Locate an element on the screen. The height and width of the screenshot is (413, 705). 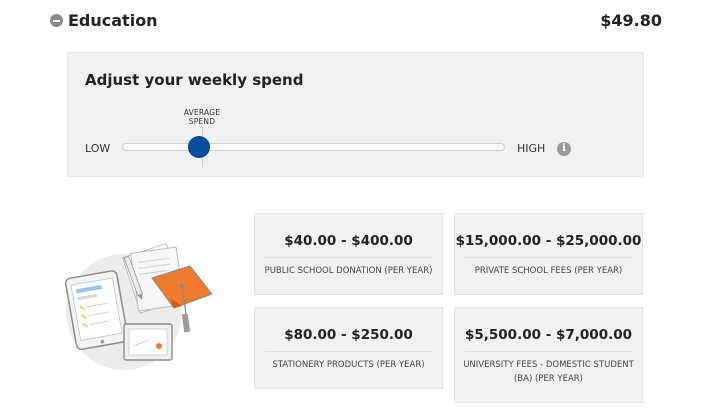
minus-circle-icon is located at coordinates (56, 20).